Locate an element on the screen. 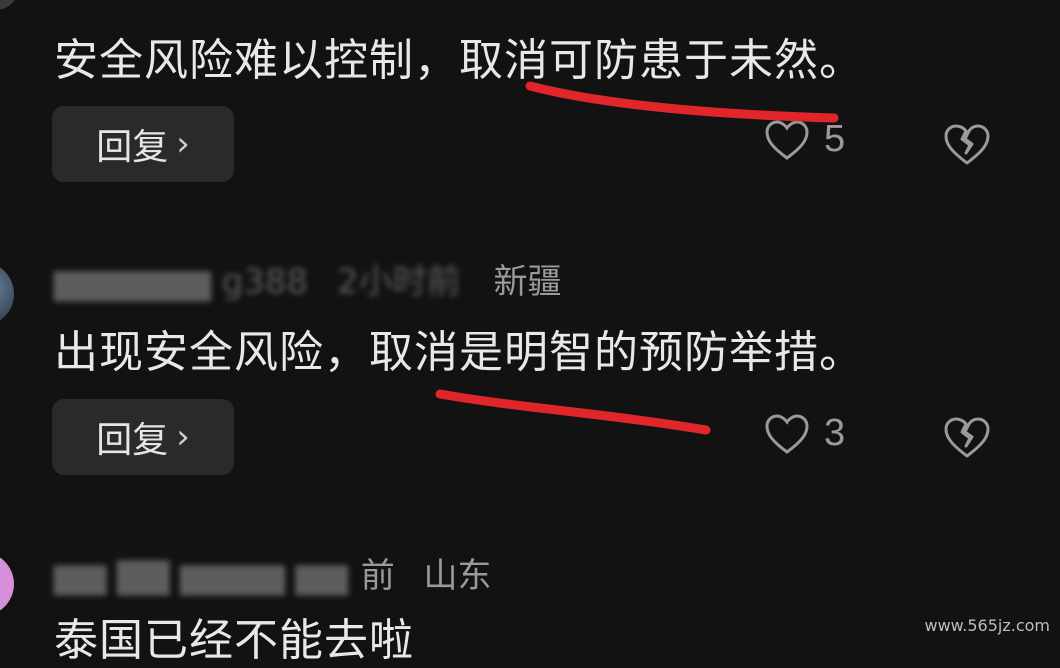  watermark: www.565jz.com is located at coordinates (987, 625).